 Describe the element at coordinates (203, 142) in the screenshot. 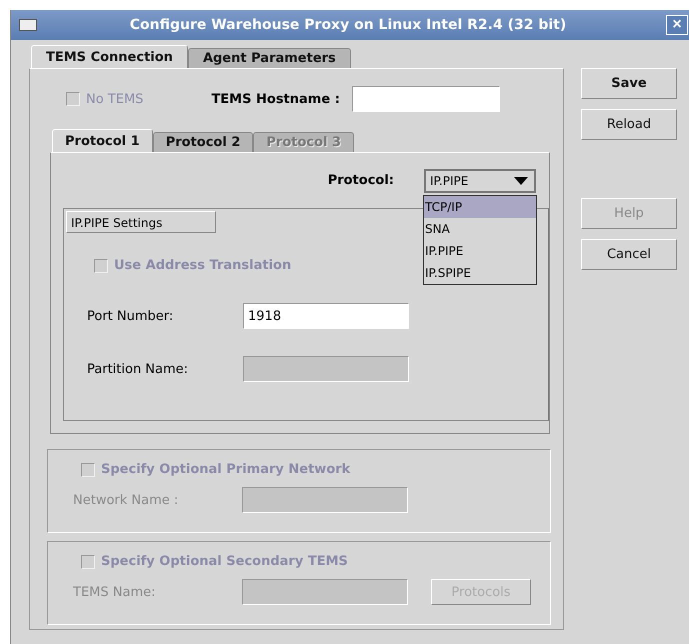

I see `tab: Protocol 2` at that location.